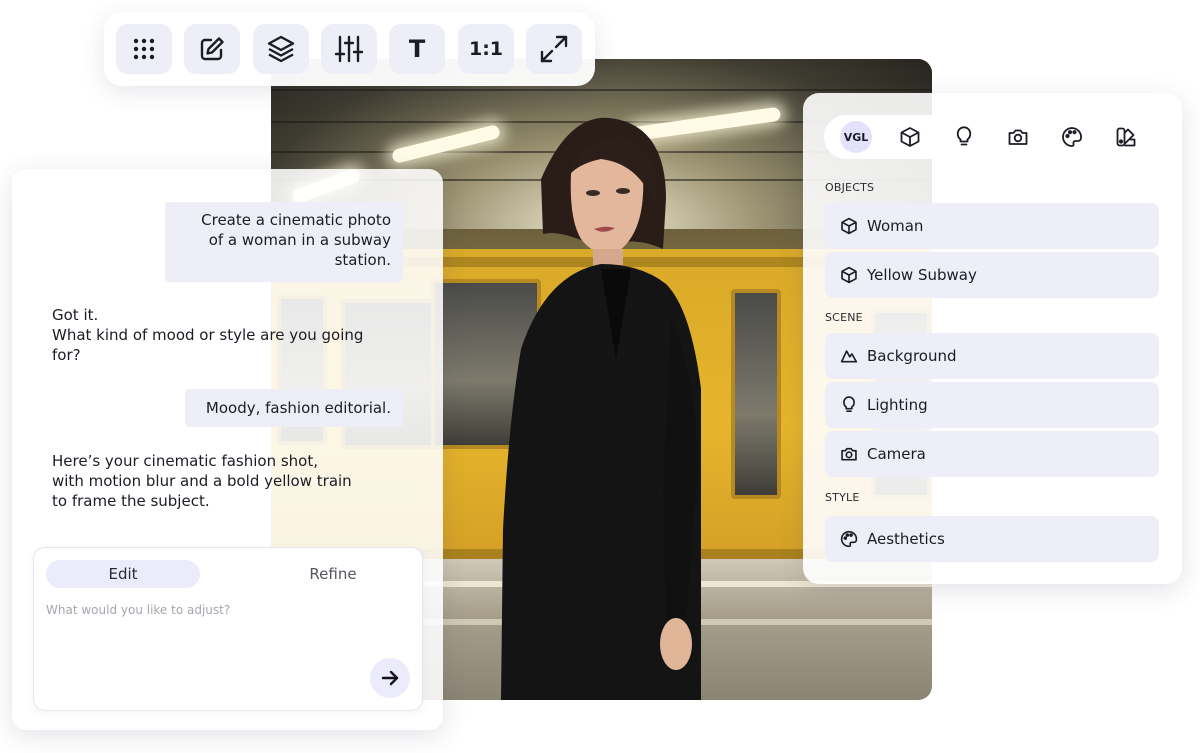 Image resolution: width=1200 pixels, height=753 pixels. I want to click on aspect-ratio-icon: 1:1, so click(486, 49).